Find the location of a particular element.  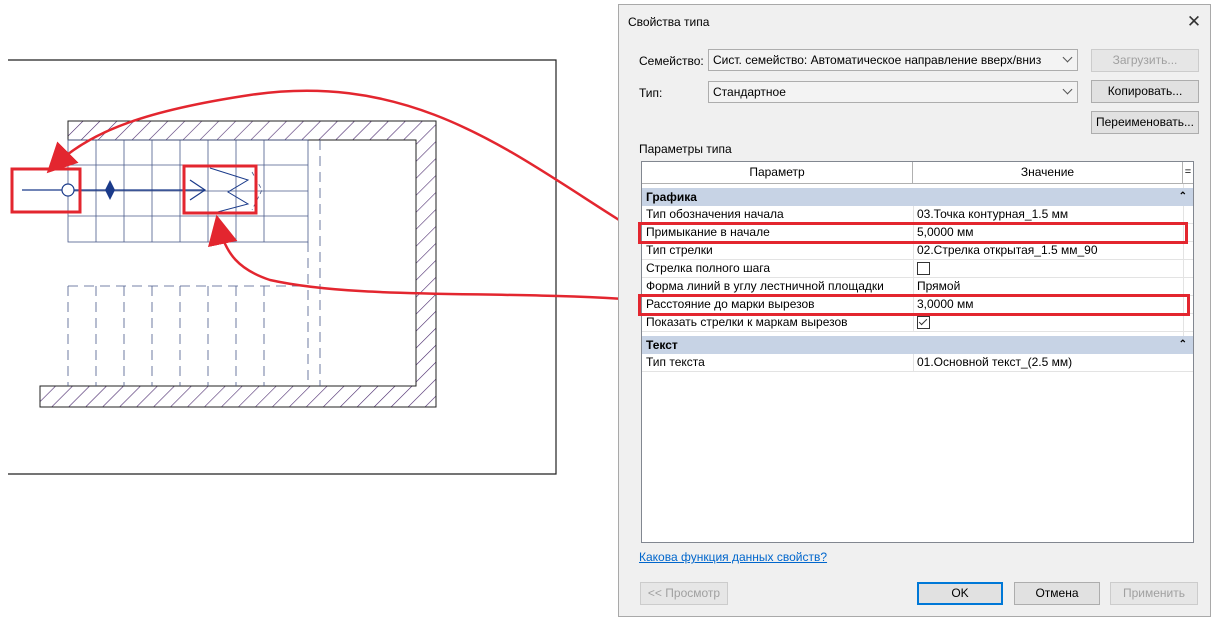

param-name: Тип стрелки is located at coordinates (679, 250).